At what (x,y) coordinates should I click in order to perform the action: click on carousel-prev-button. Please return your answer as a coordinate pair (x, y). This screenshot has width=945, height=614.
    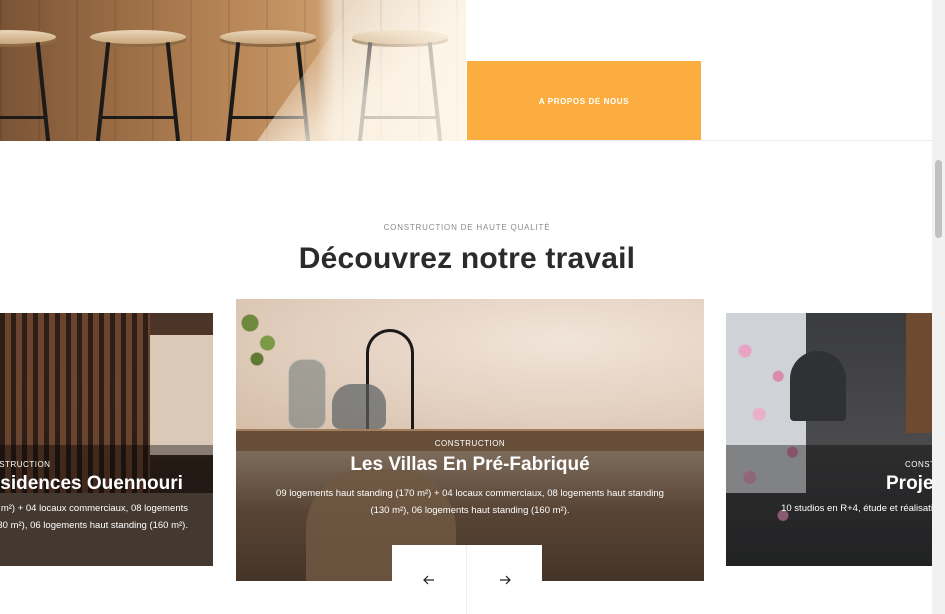
    Looking at the image, I should click on (429, 579).